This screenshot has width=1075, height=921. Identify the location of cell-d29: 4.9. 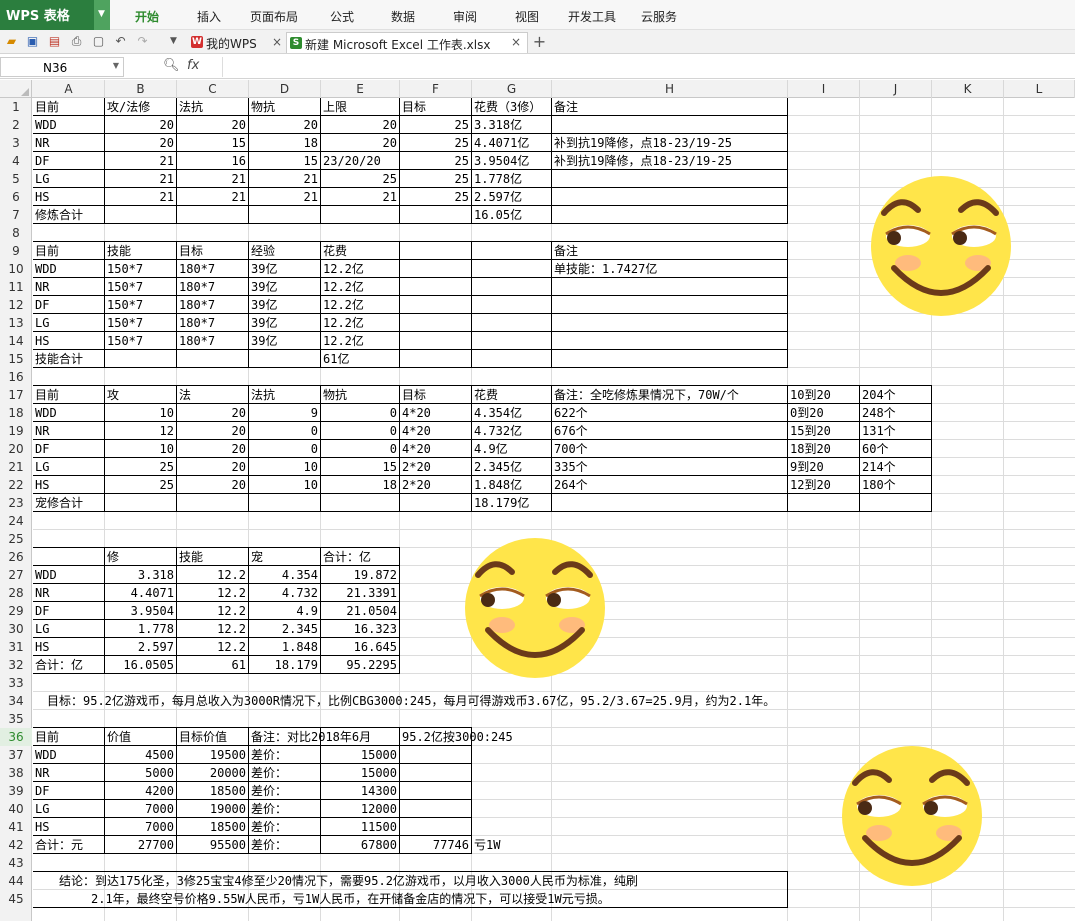
(284, 611).